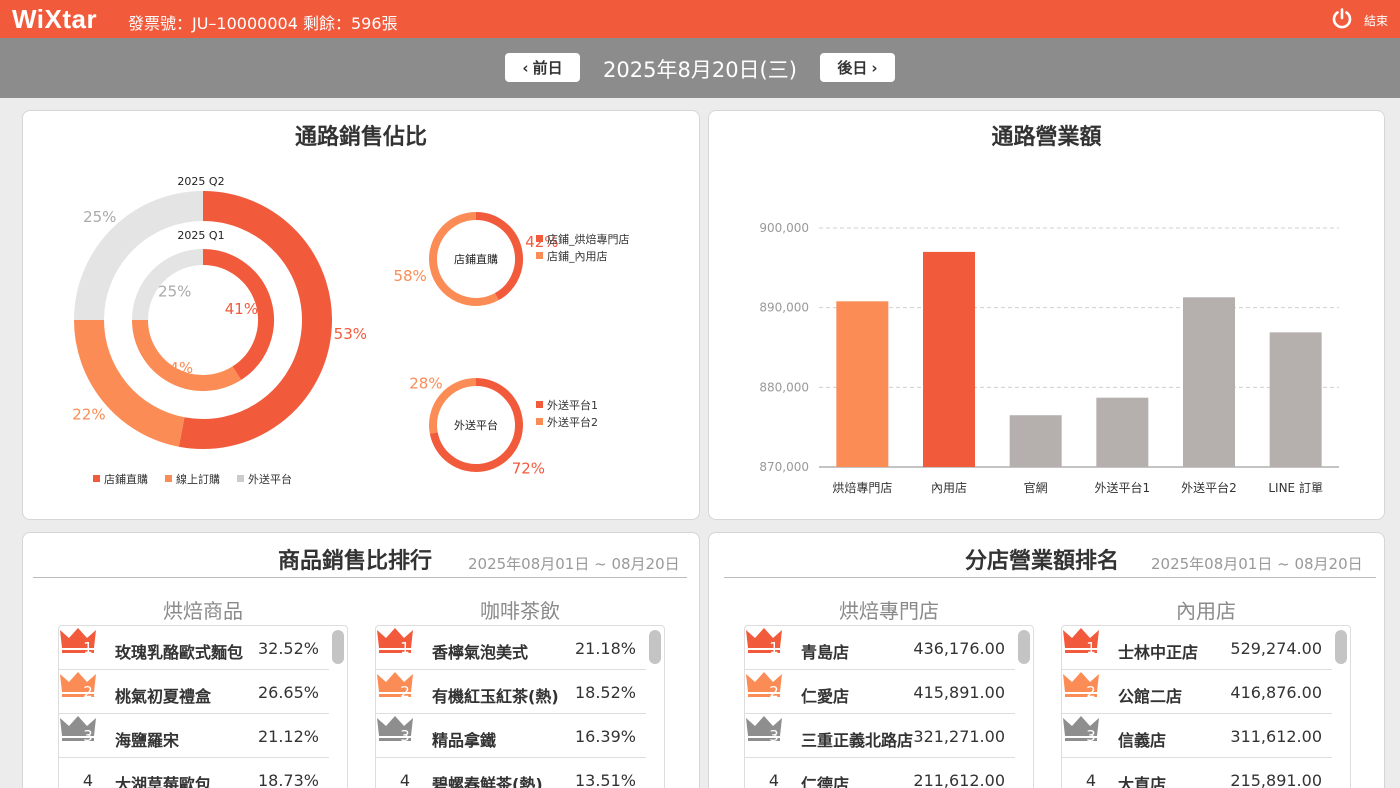 Image resolution: width=1400 pixels, height=788 pixels. I want to click on legend-label: 線上訂購, so click(198, 479).